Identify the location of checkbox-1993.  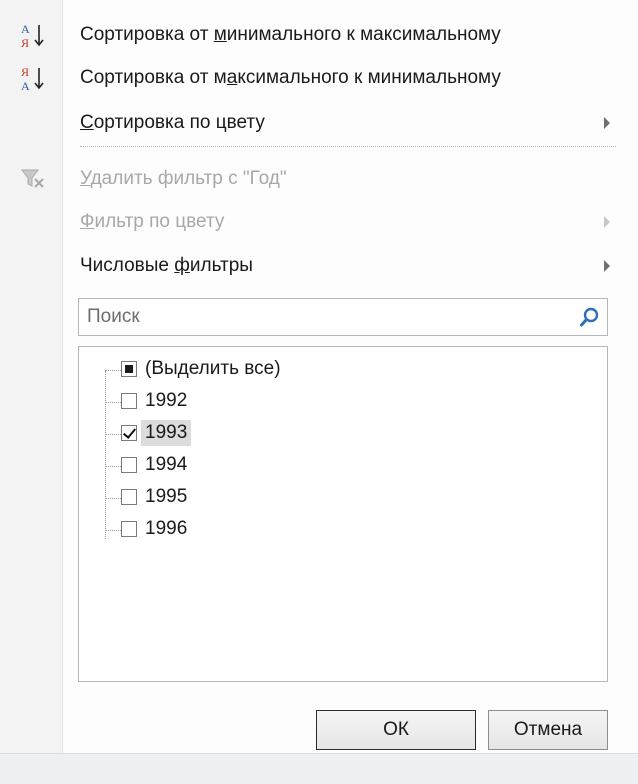
(129, 433).